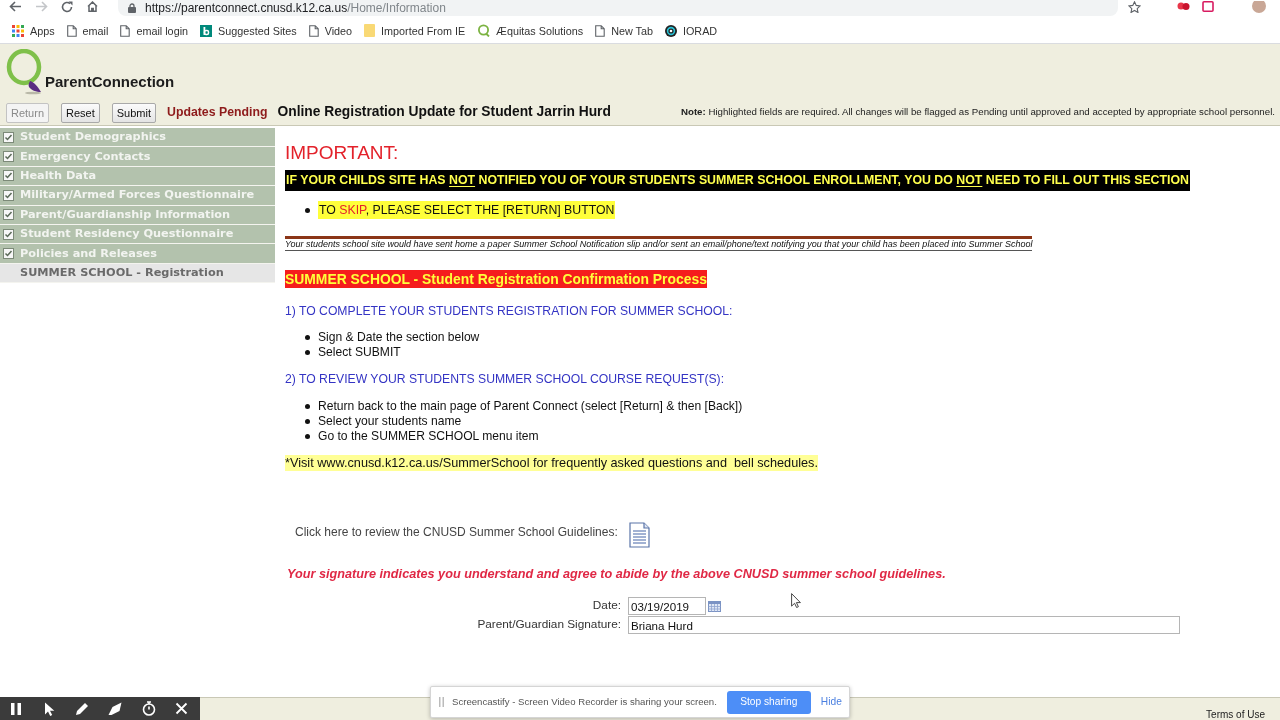 The image size is (1280, 720). What do you see at coordinates (737, 180) in the screenshot?
I see `warning-banner: IF YOUR CHILDS SITE HAS NOT NOTIFIED YOU OF YOUR STUDENTS SUMMER SCHOOL ENROLLMENT, YOU DO NOT NEED TO FILL OUT THIS SECTION` at bounding box center [737, 180].